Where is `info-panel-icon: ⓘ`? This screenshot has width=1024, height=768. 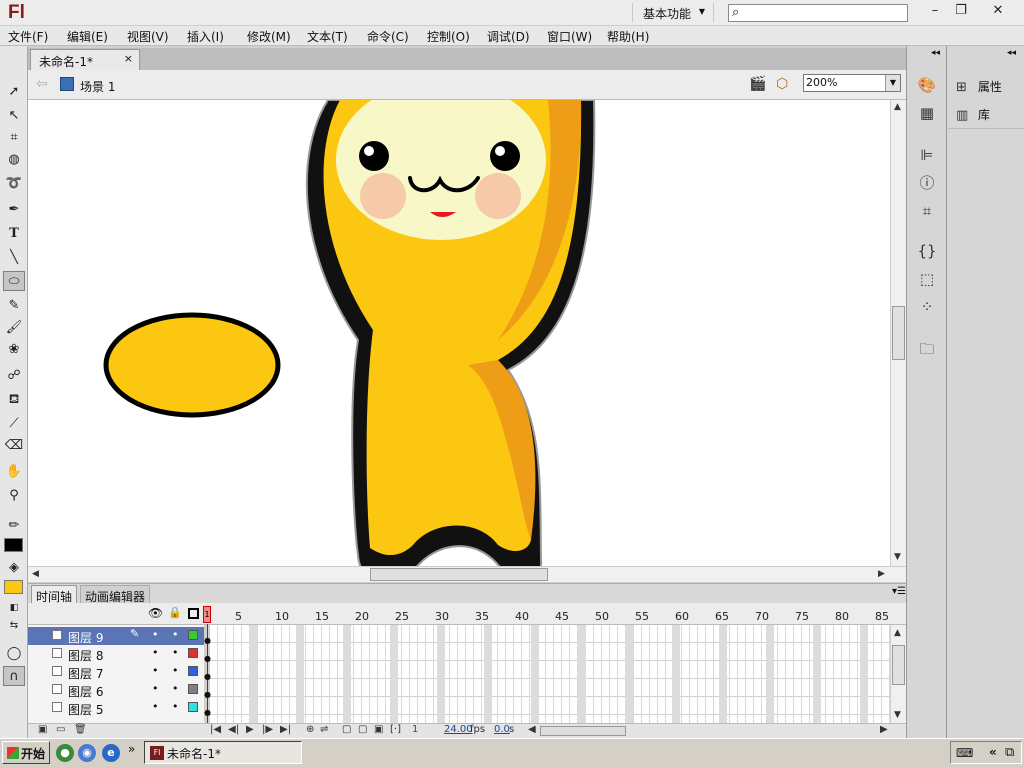
info-panel-icon: ⓘ is located at coordinates (927, 183).